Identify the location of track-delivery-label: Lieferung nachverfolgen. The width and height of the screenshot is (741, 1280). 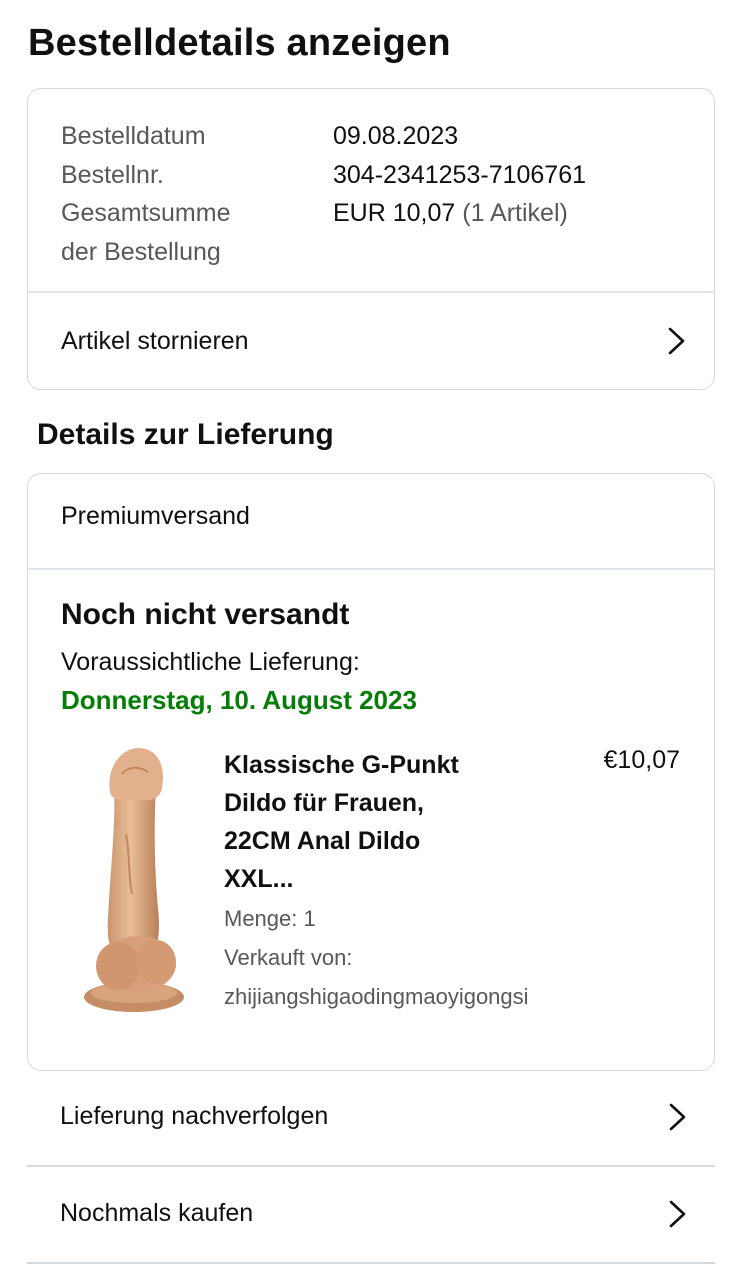
(194, 1116).